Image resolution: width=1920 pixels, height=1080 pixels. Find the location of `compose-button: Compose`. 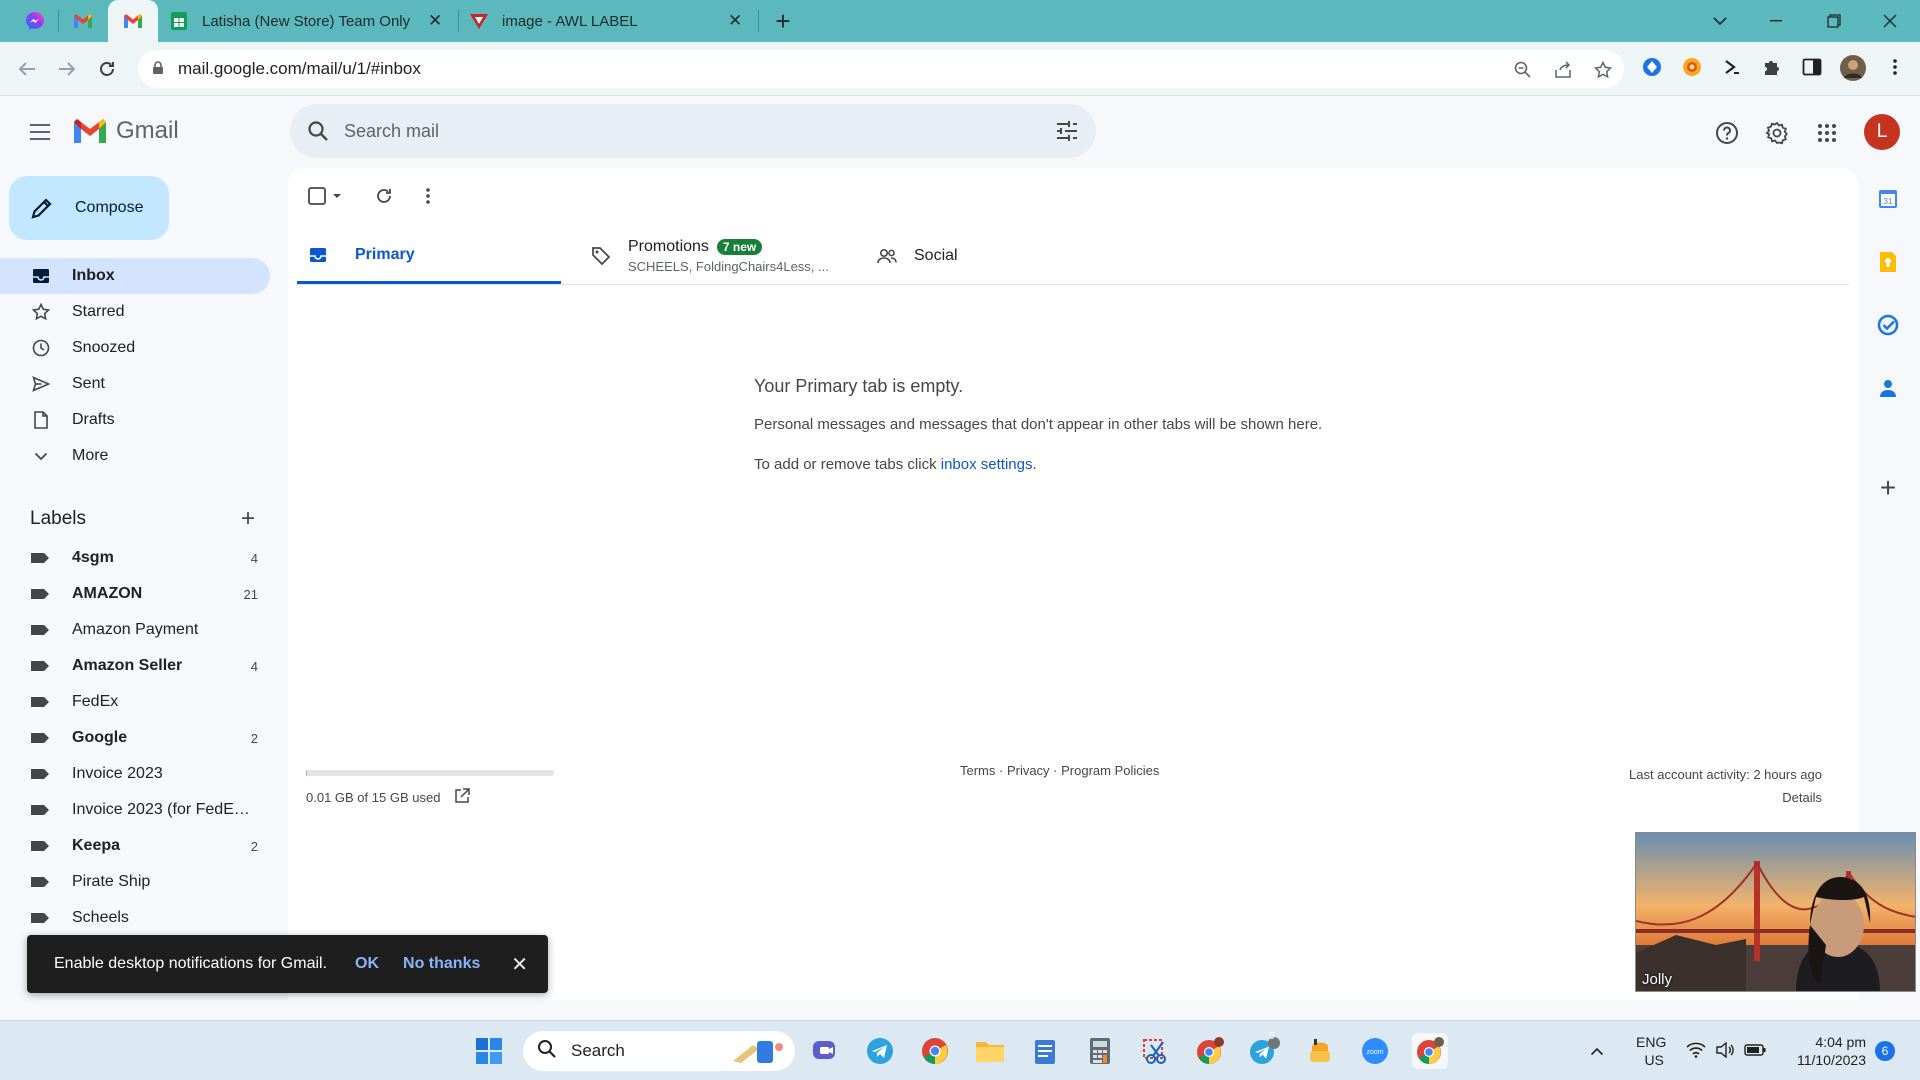

compose-button: Compose is located at coordinates (89, 208).